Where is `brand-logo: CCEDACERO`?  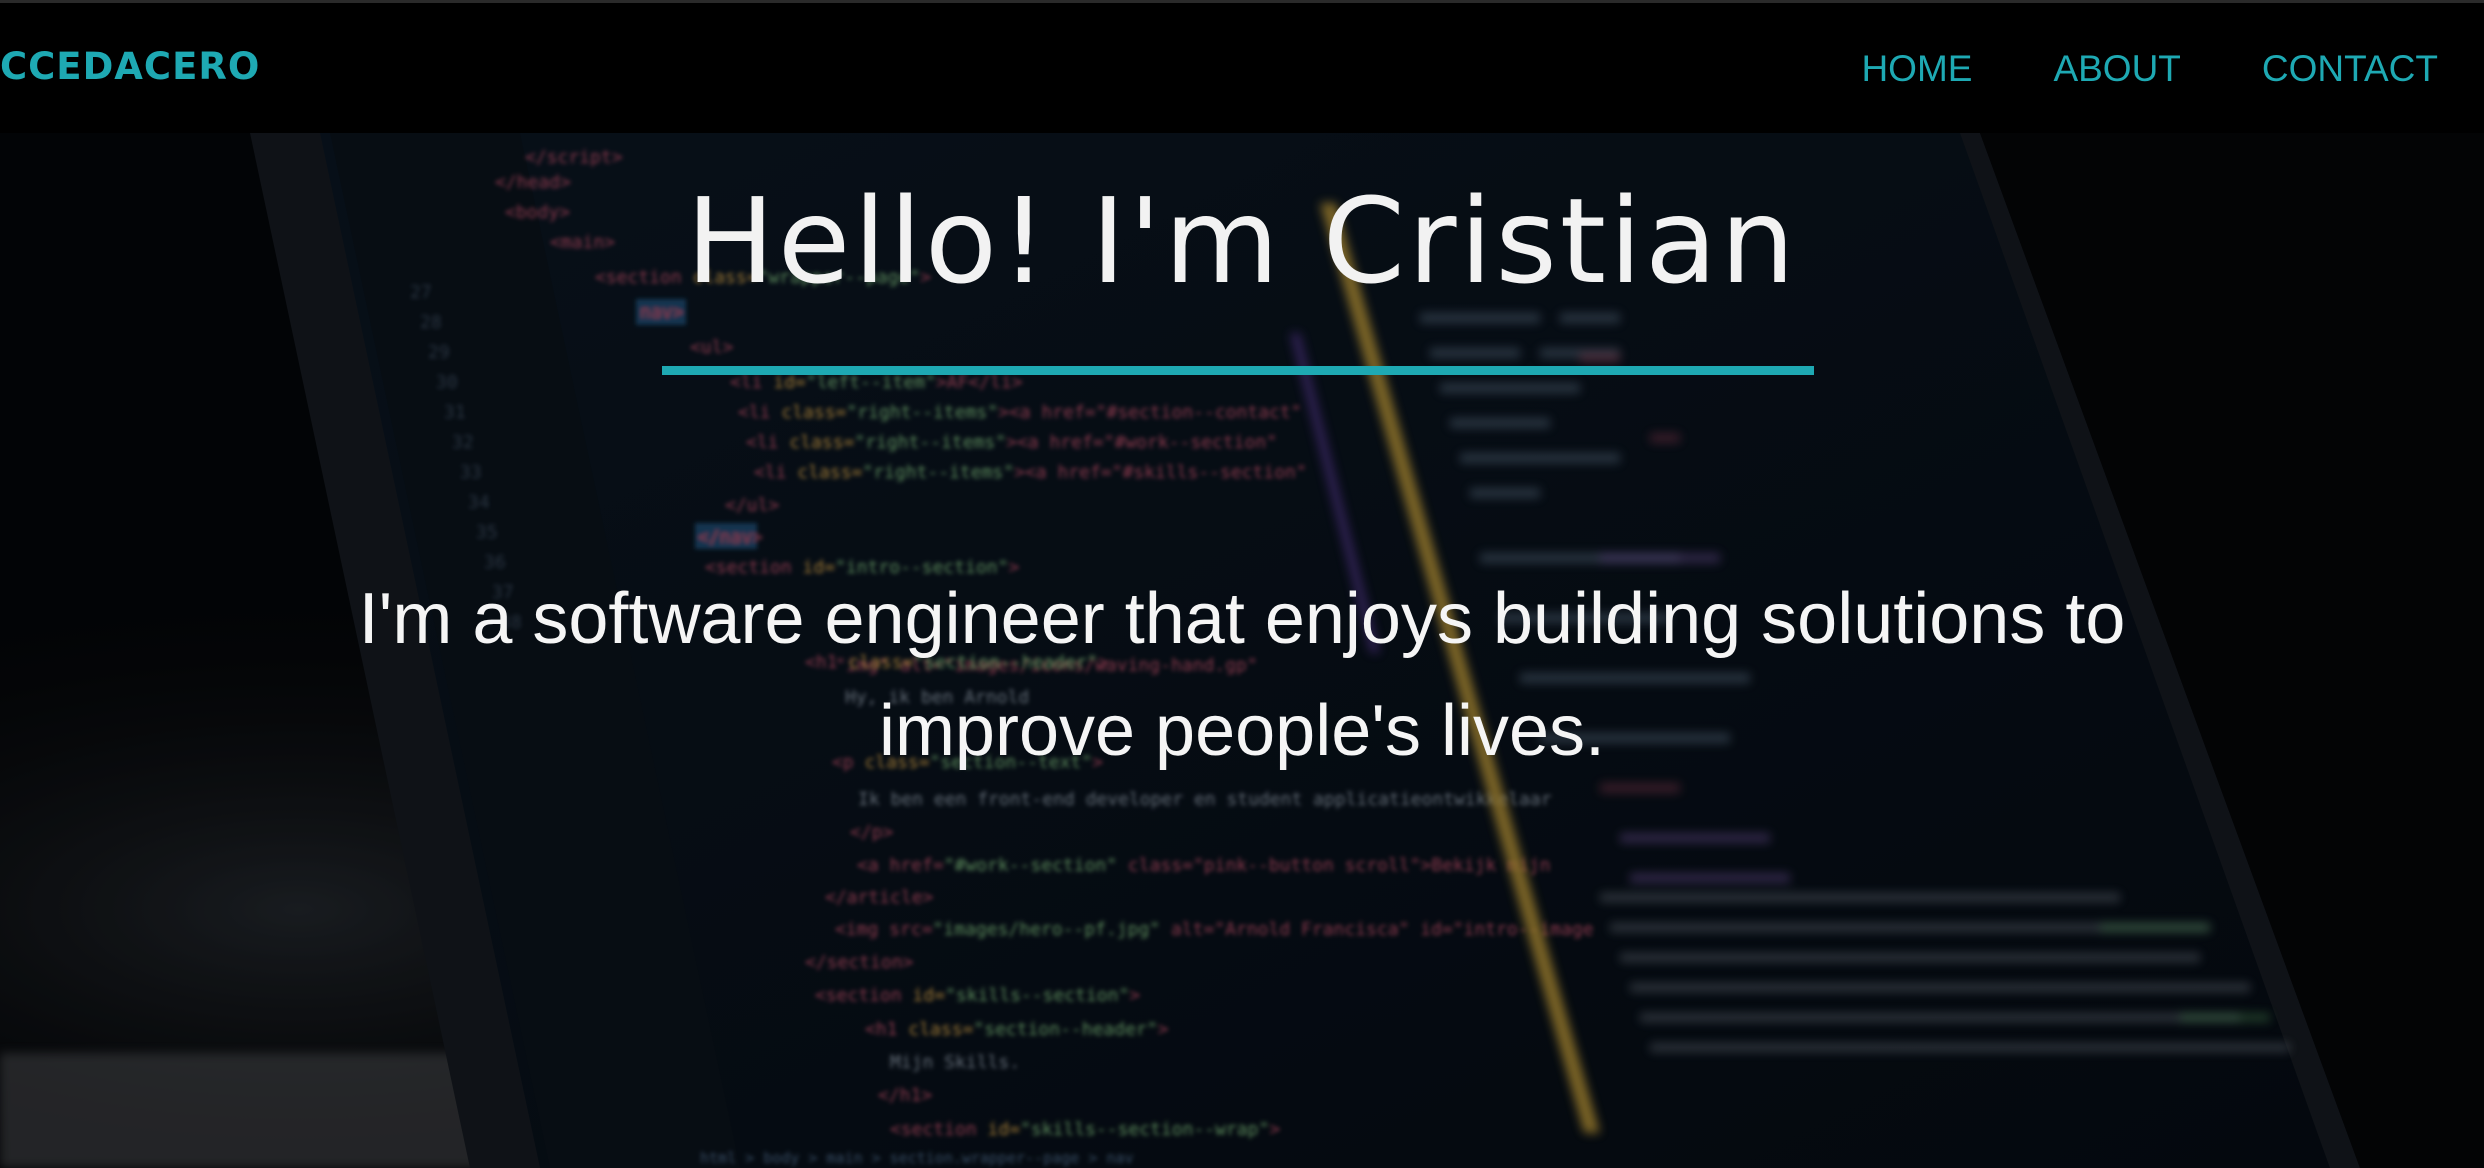 brand-logo: CCEDACERO is located at coordinates (165, 67).